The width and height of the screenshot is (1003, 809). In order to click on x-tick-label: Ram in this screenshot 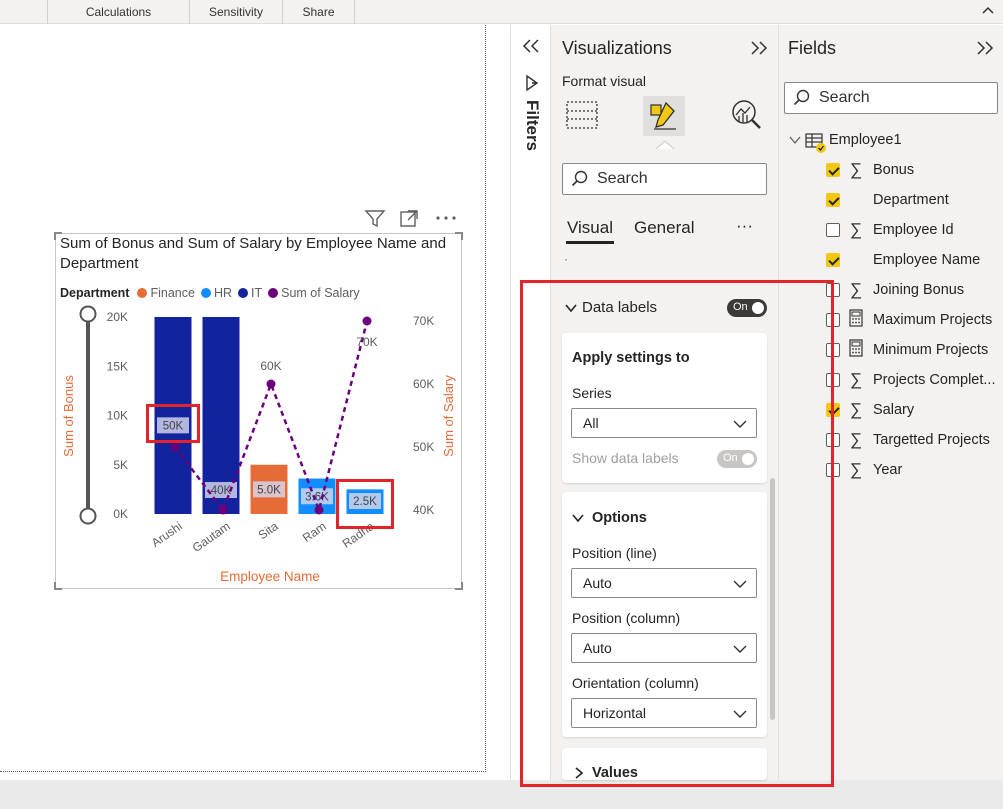, I will do `click(314, 532)`.